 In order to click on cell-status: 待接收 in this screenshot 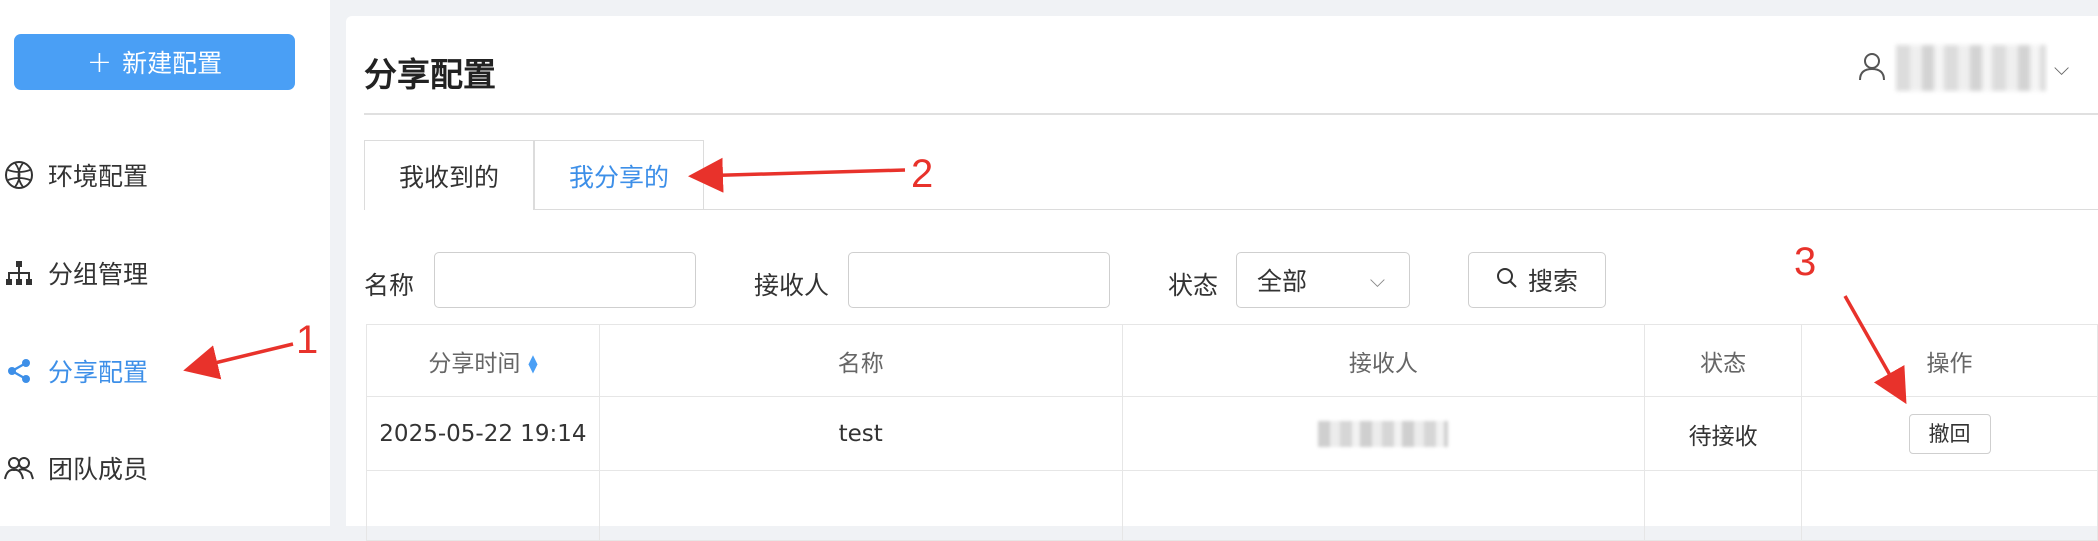, I will do `click(1723, 433)`.